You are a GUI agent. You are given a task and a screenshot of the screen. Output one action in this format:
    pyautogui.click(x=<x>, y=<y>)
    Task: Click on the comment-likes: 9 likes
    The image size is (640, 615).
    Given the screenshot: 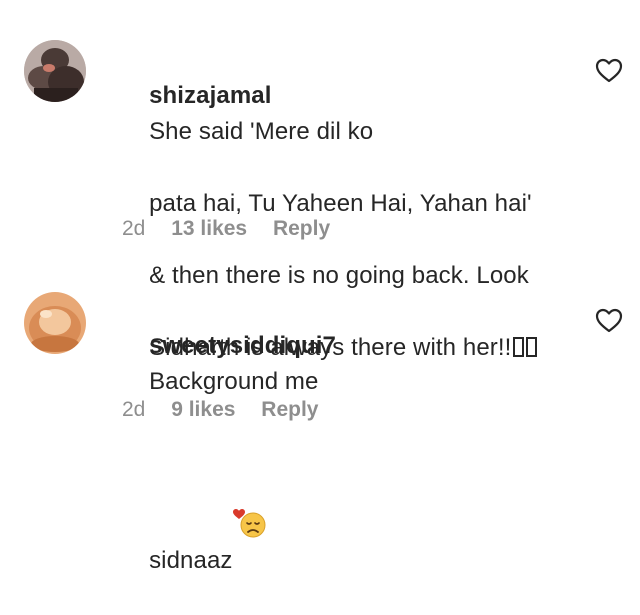 What is the action you would take?
    pyautogui.click(x=203, y=409)
    